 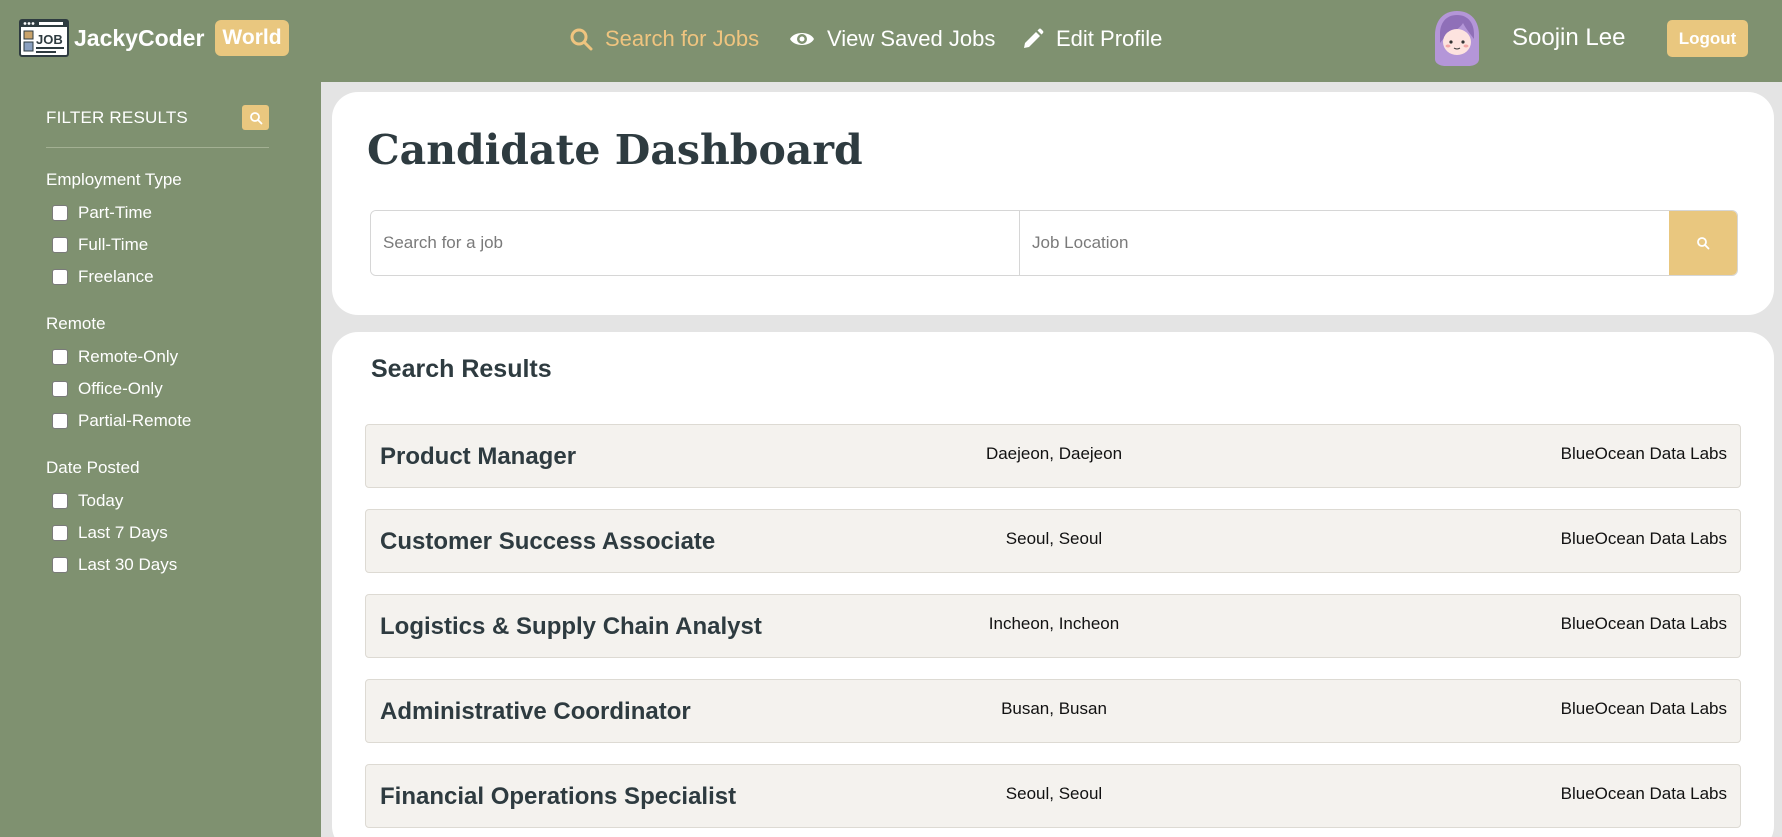 I want to click on job-location-cell: Incheon, Incheon, so click(x=1054, y=624).